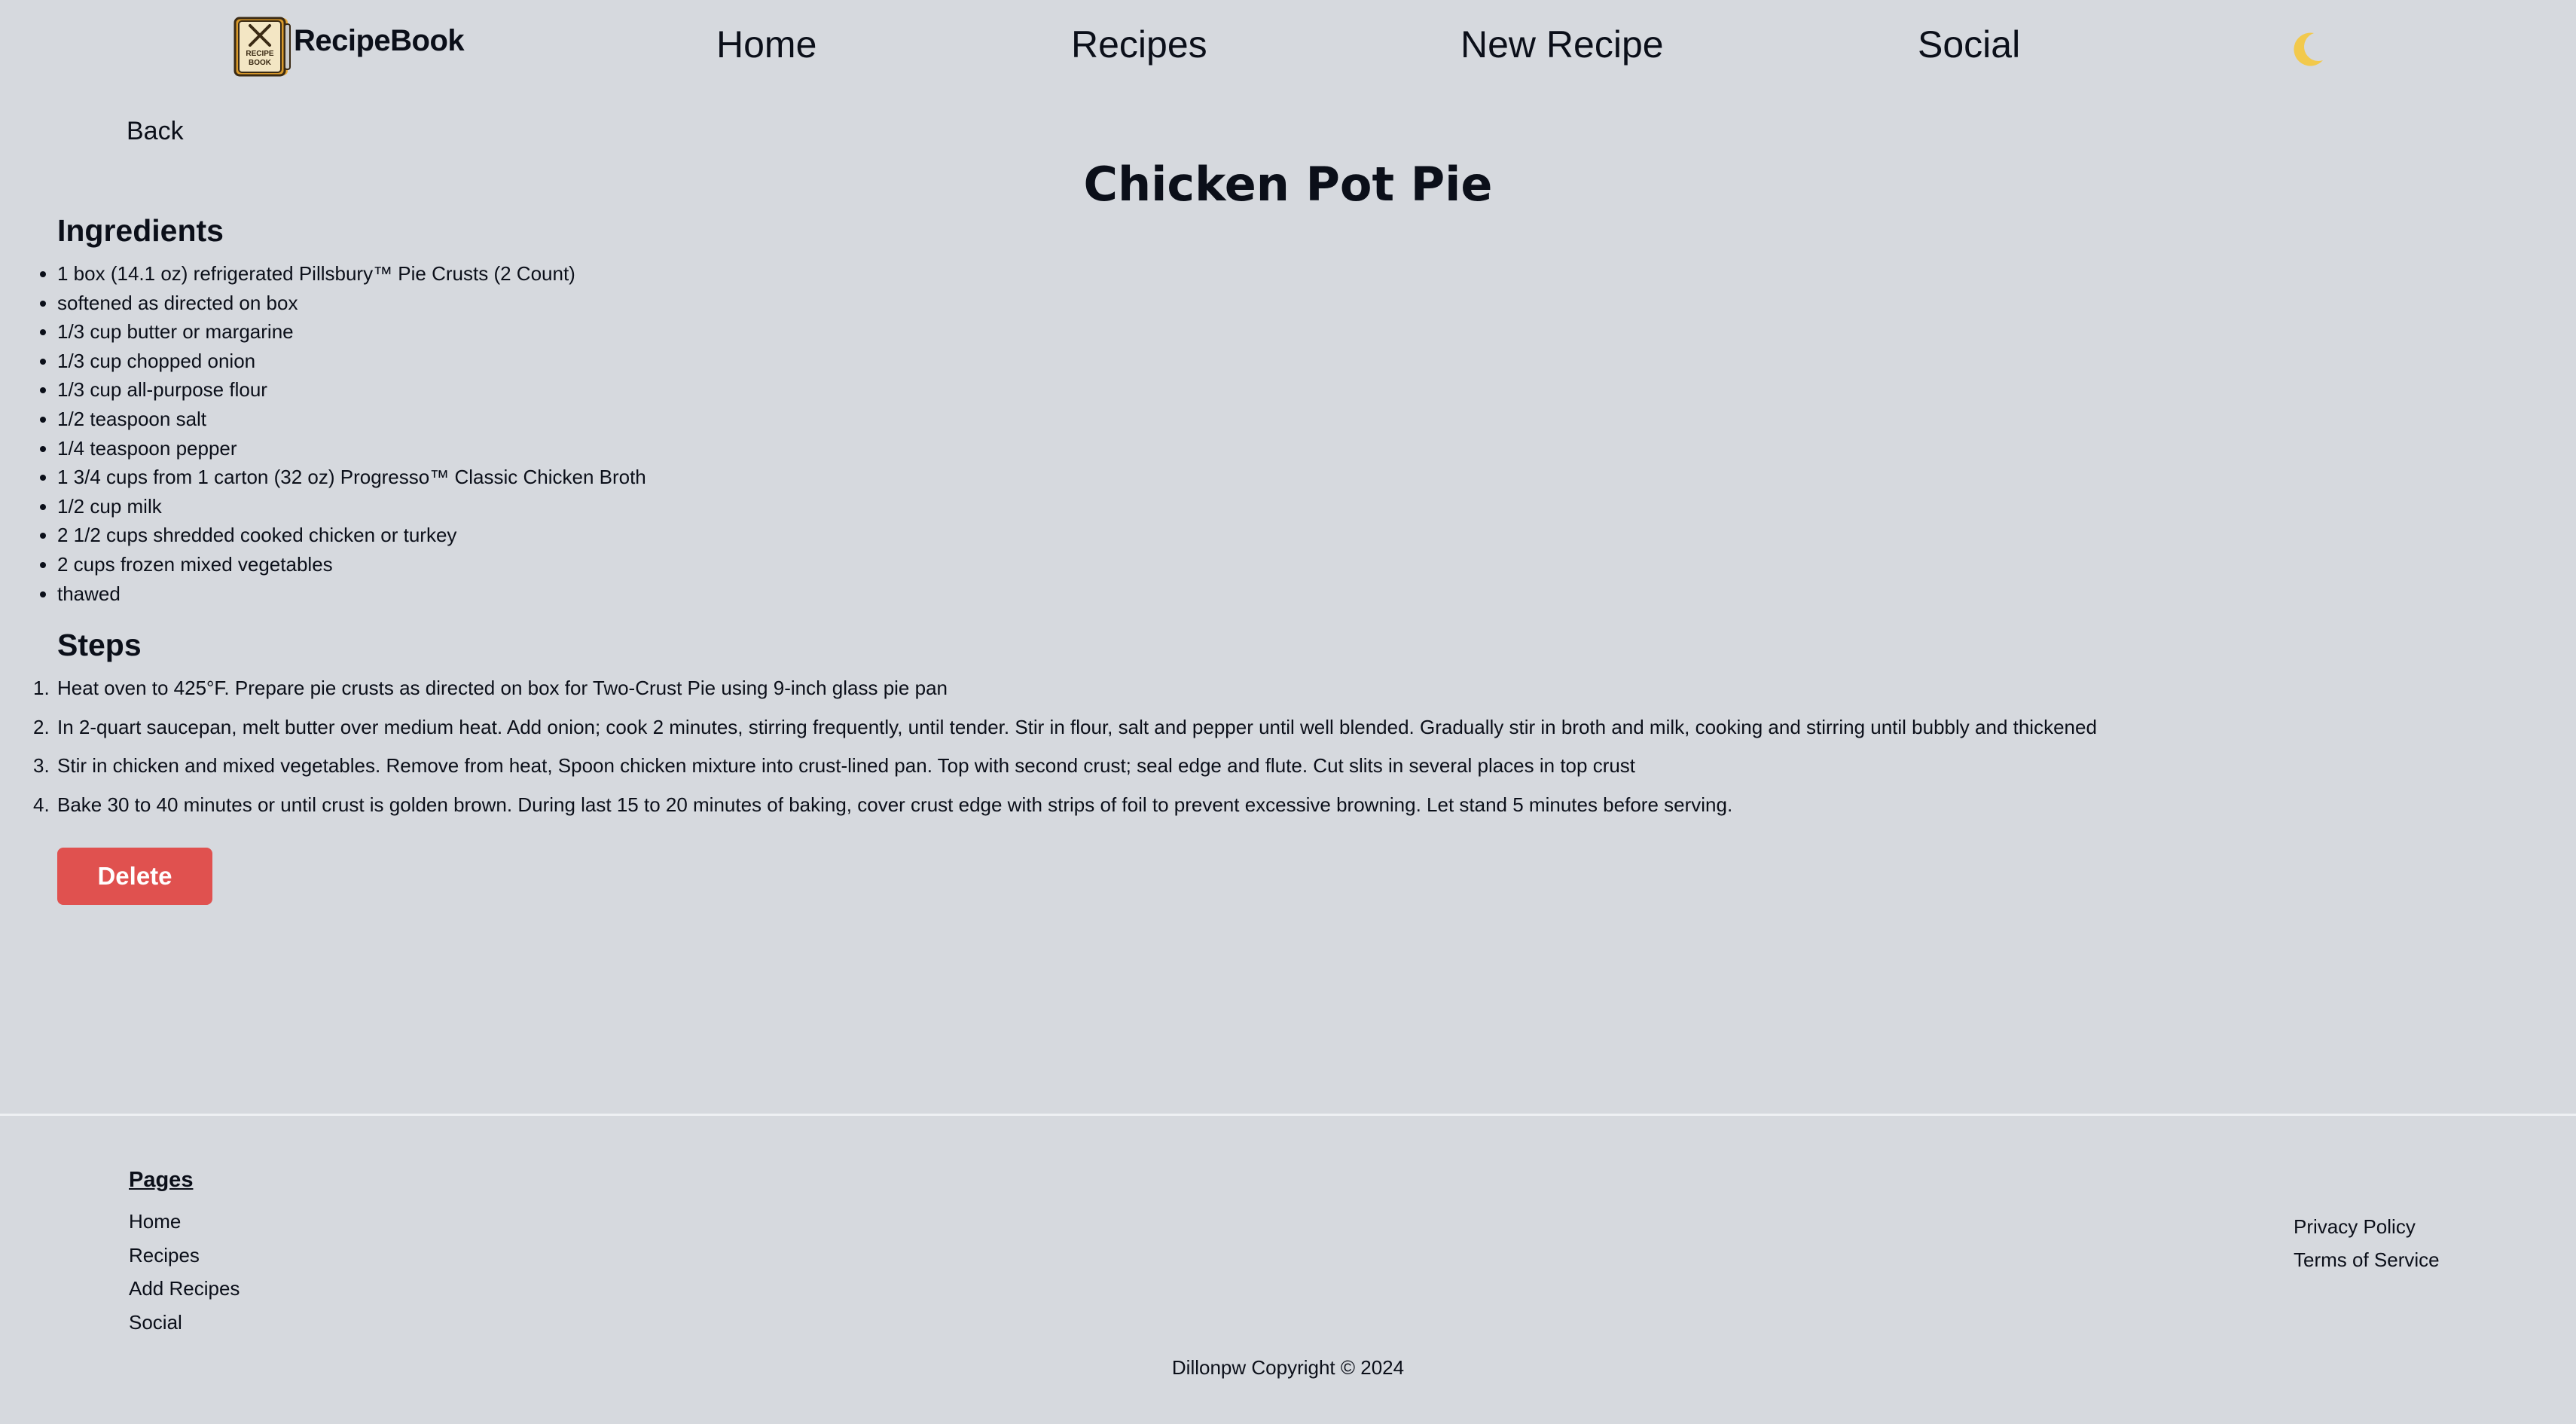 The height and width of the screenshot is (1424, 2576). What do you see at coordinates (1562, 44) in the screenshot?
I see `nav-new-recipe: New Recipe` at bounding box center [1562, 44].